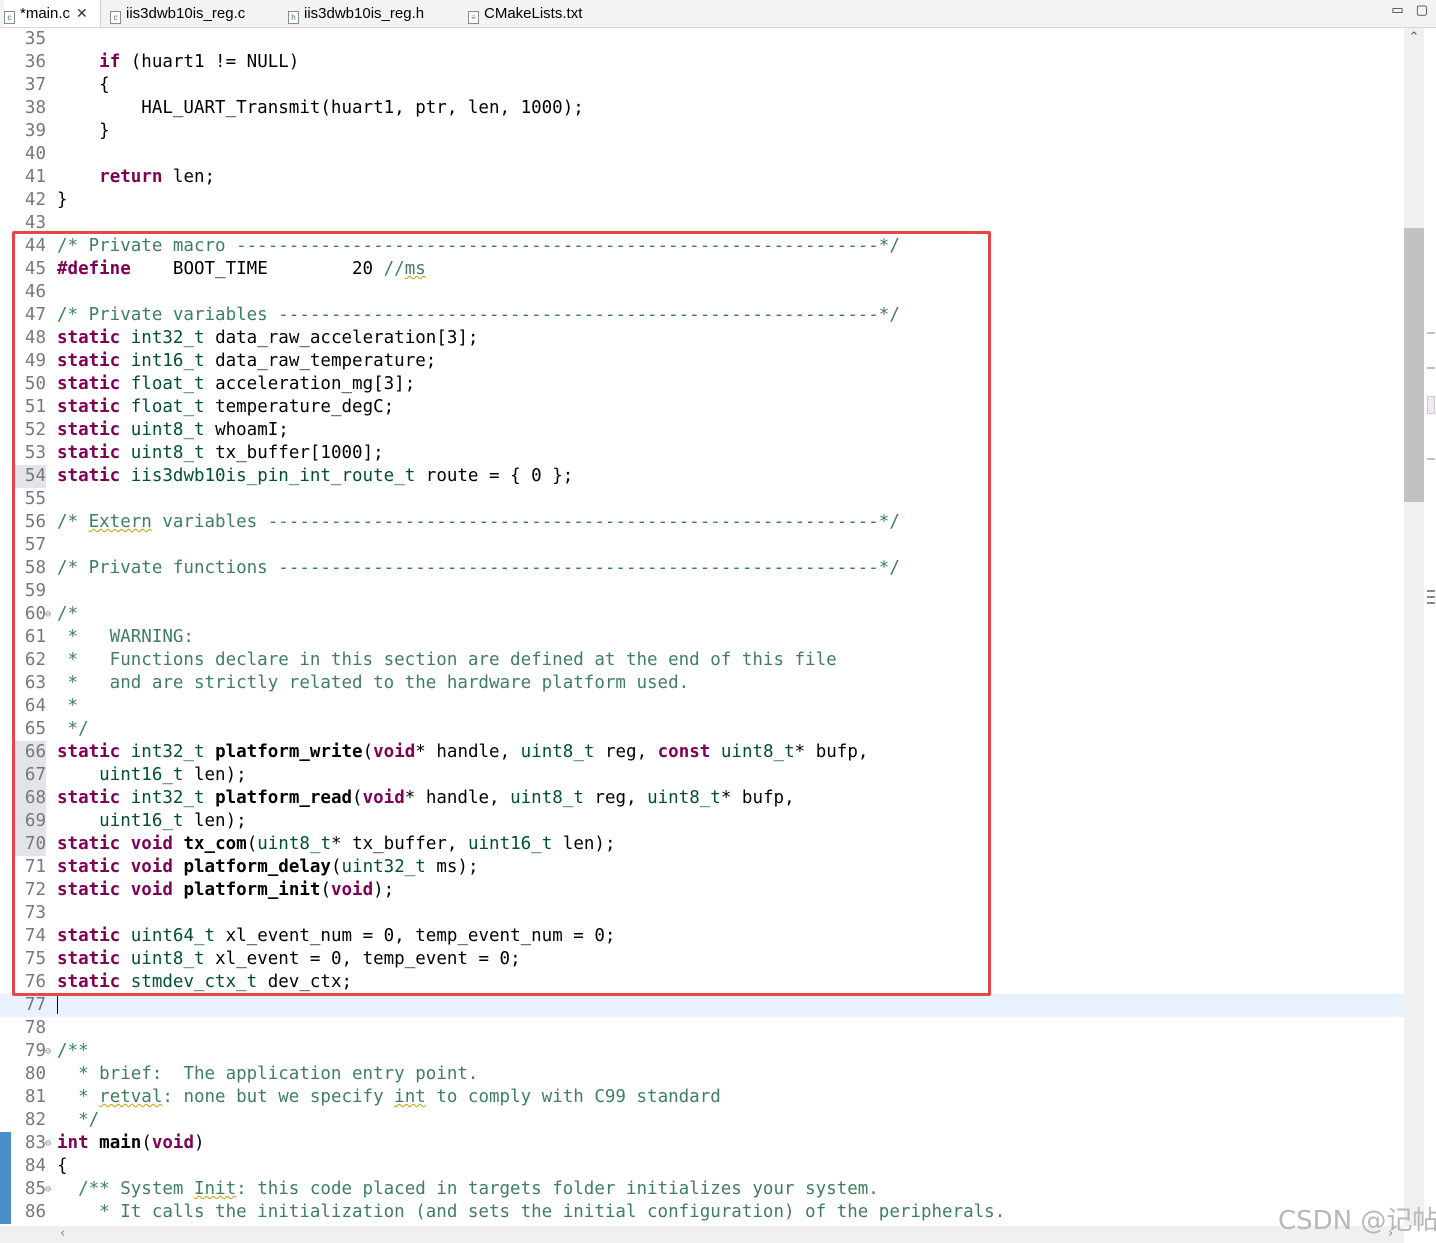 The image size is (1436, 1243). I want to click on tab-iis3dwb10is-reg-c: c iis3dwb10is_reg.c, so click(177, 13).